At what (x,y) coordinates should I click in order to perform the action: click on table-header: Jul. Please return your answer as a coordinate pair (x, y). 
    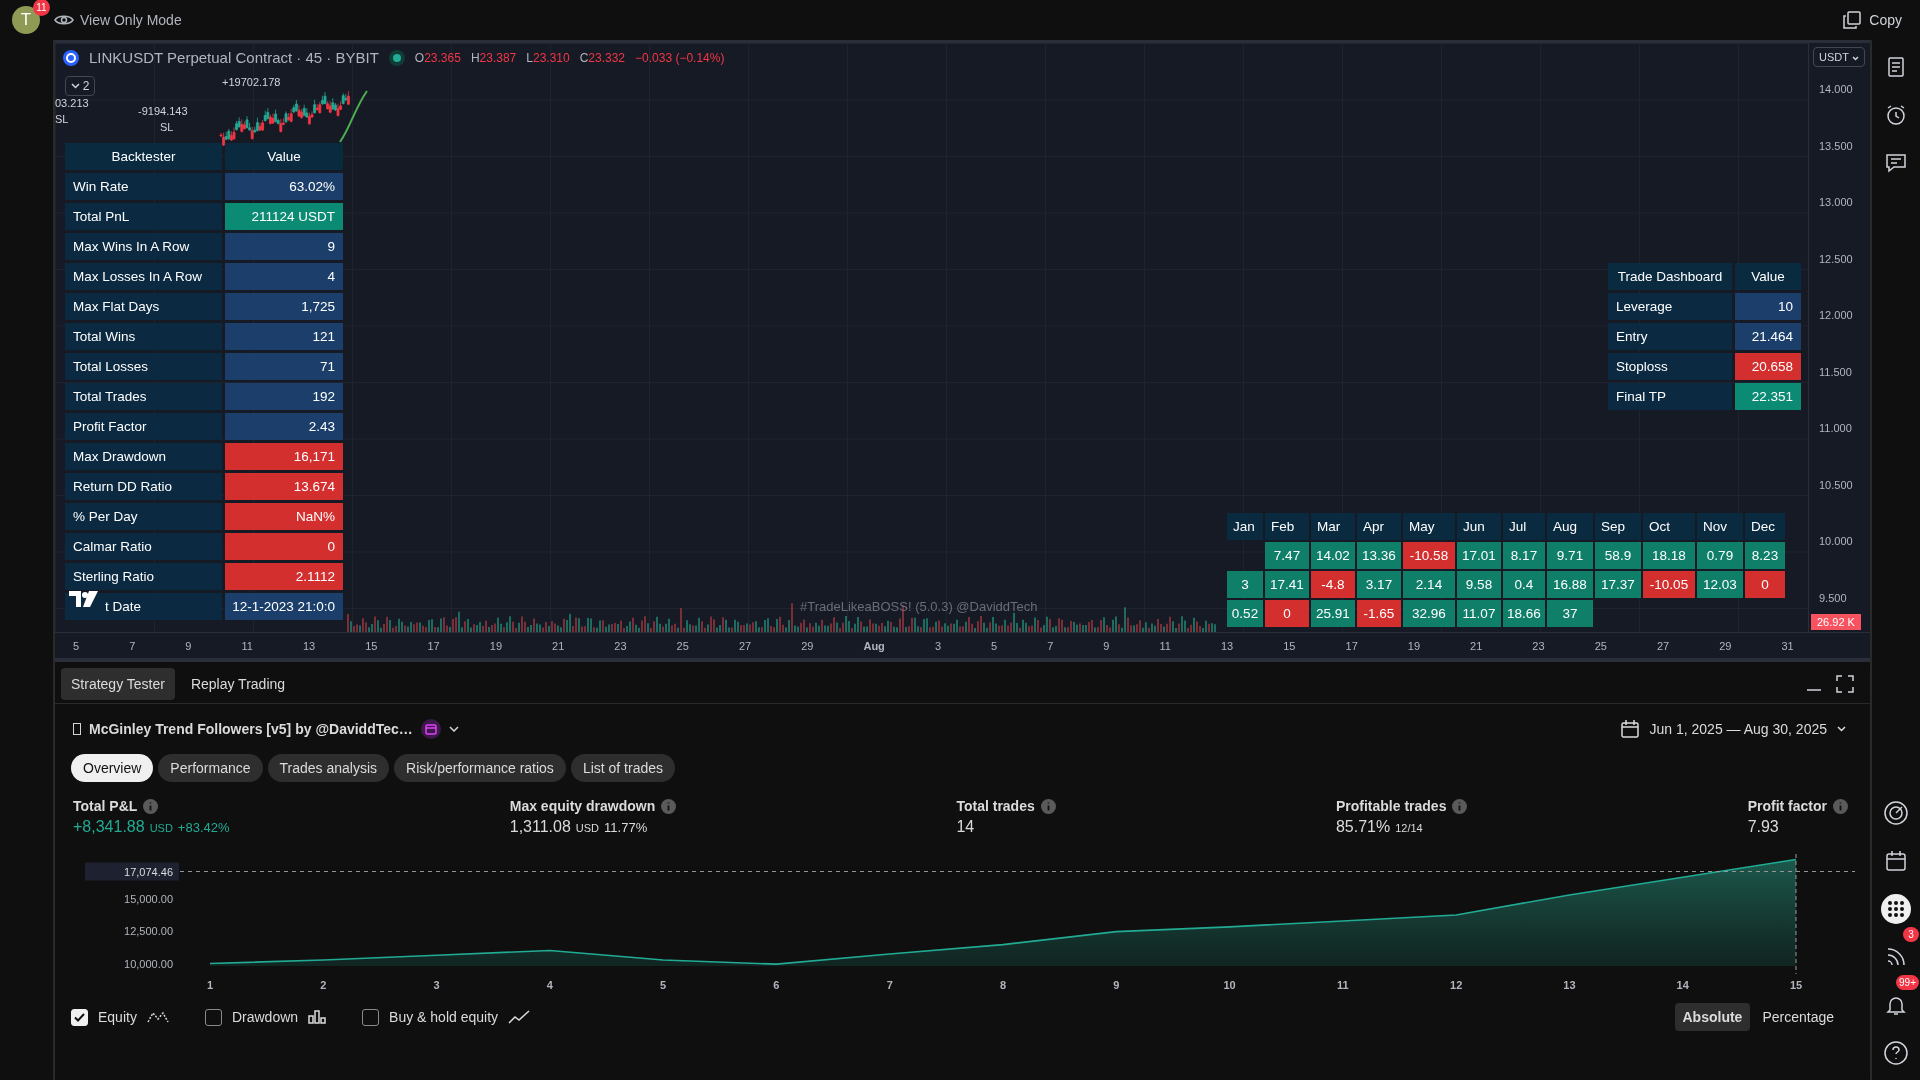
    Looking at the image, I should click on (1524, 526).